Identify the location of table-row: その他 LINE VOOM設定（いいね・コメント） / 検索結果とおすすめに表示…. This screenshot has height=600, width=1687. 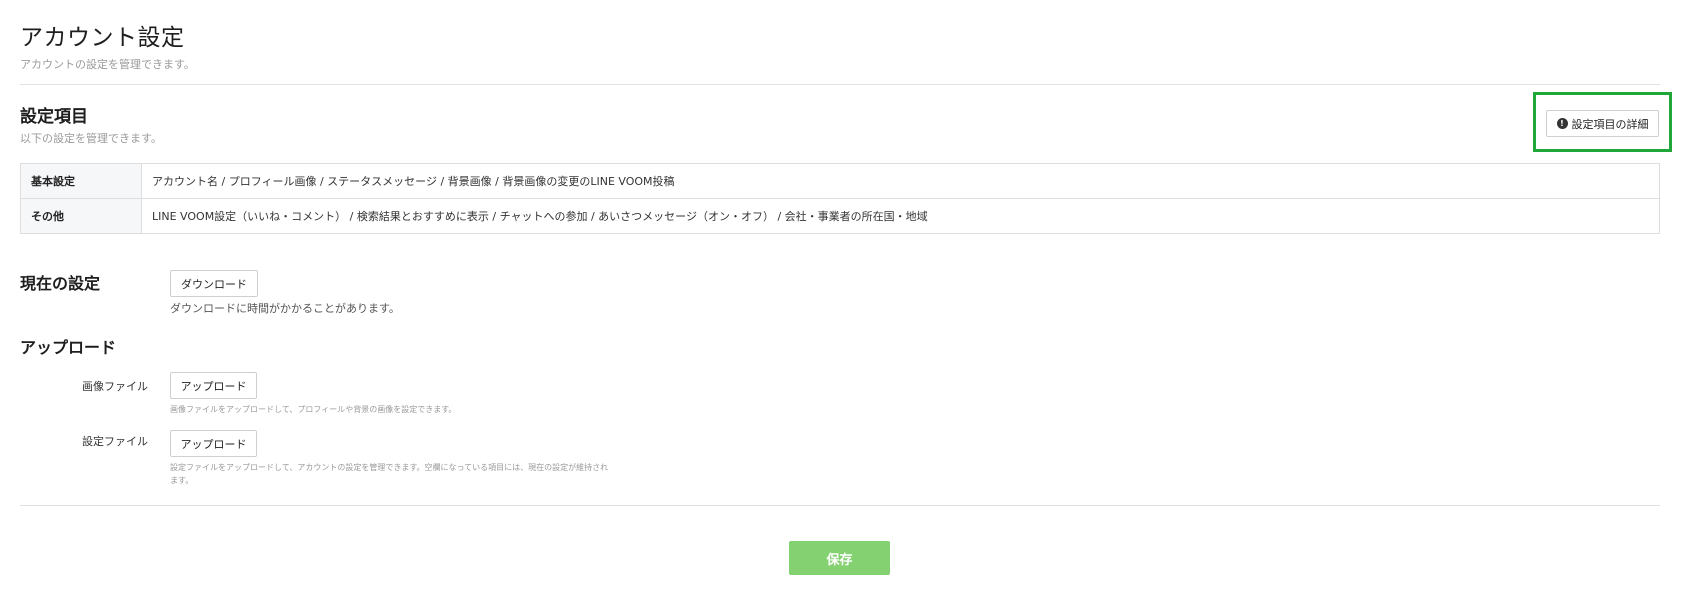
(840, 216).